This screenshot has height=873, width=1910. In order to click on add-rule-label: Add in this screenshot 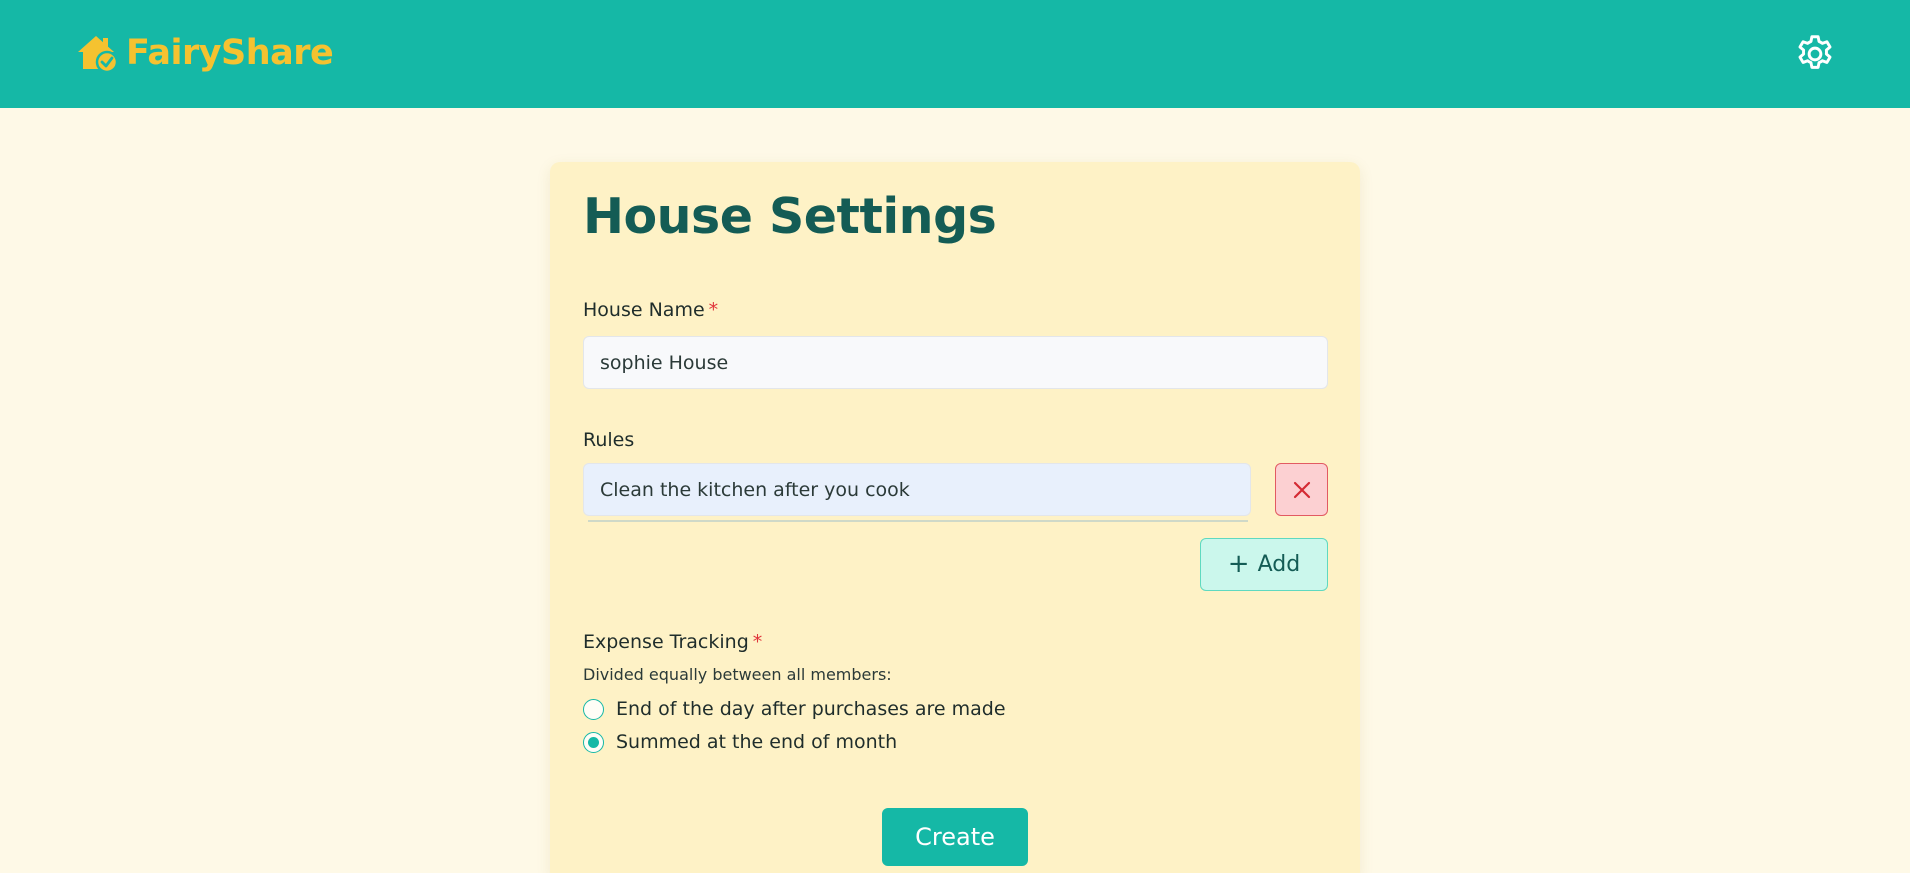, I will do `click(1279, 564)`.